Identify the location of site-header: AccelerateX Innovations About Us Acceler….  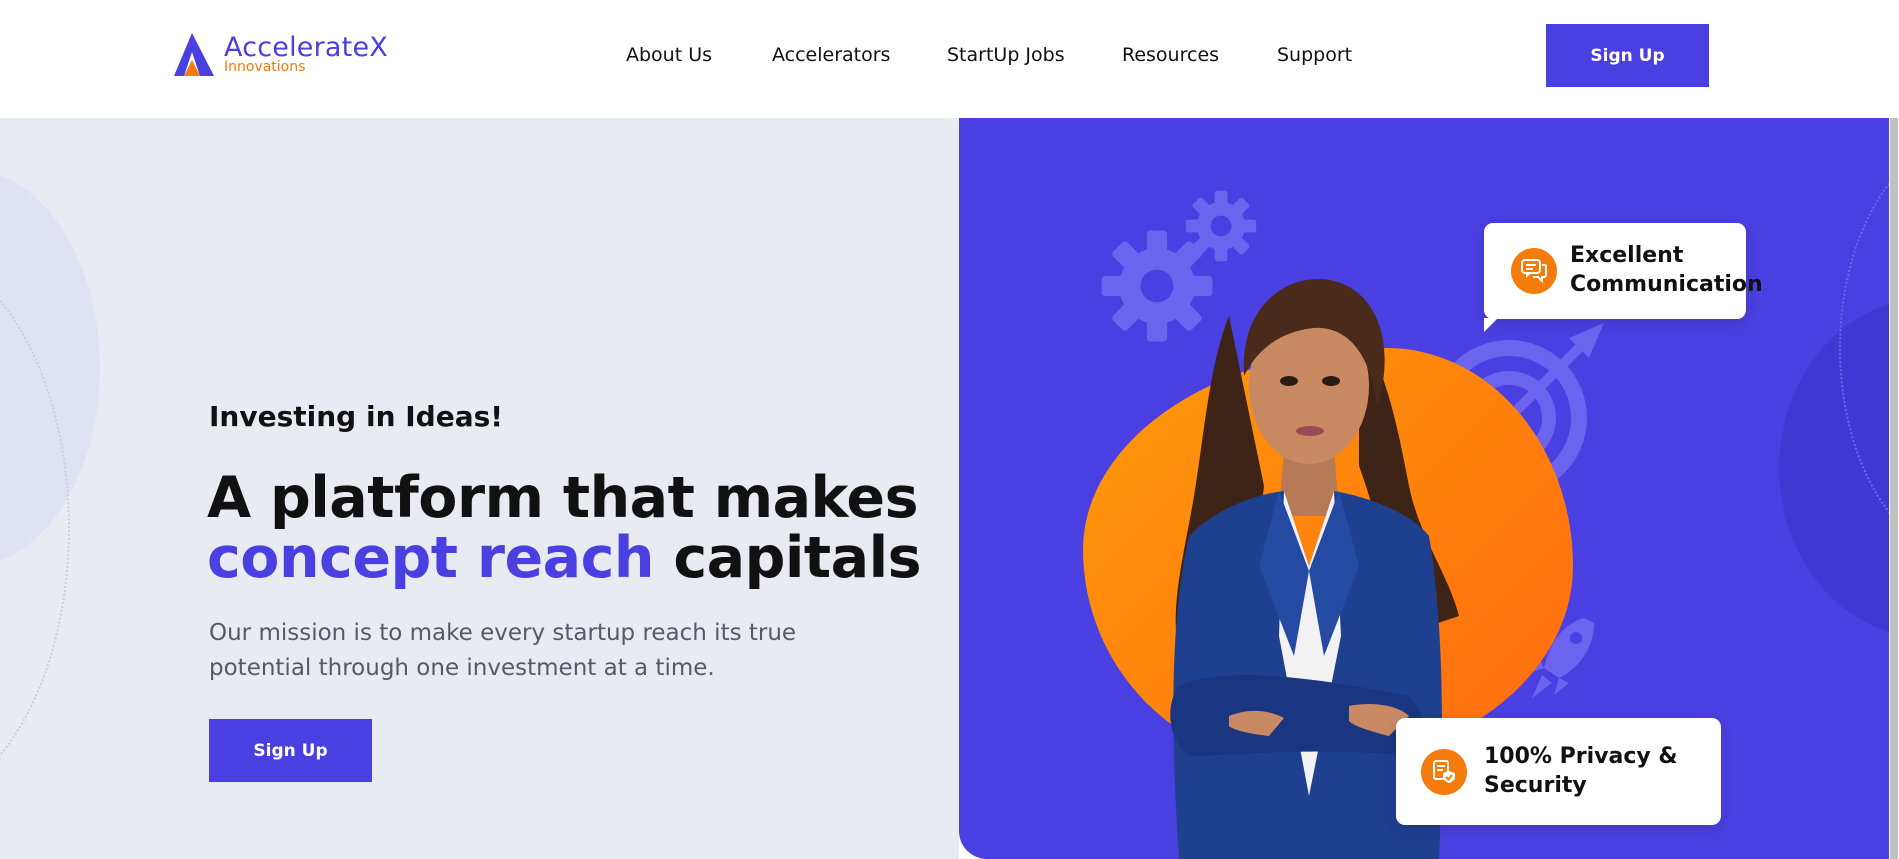
(949, 59).